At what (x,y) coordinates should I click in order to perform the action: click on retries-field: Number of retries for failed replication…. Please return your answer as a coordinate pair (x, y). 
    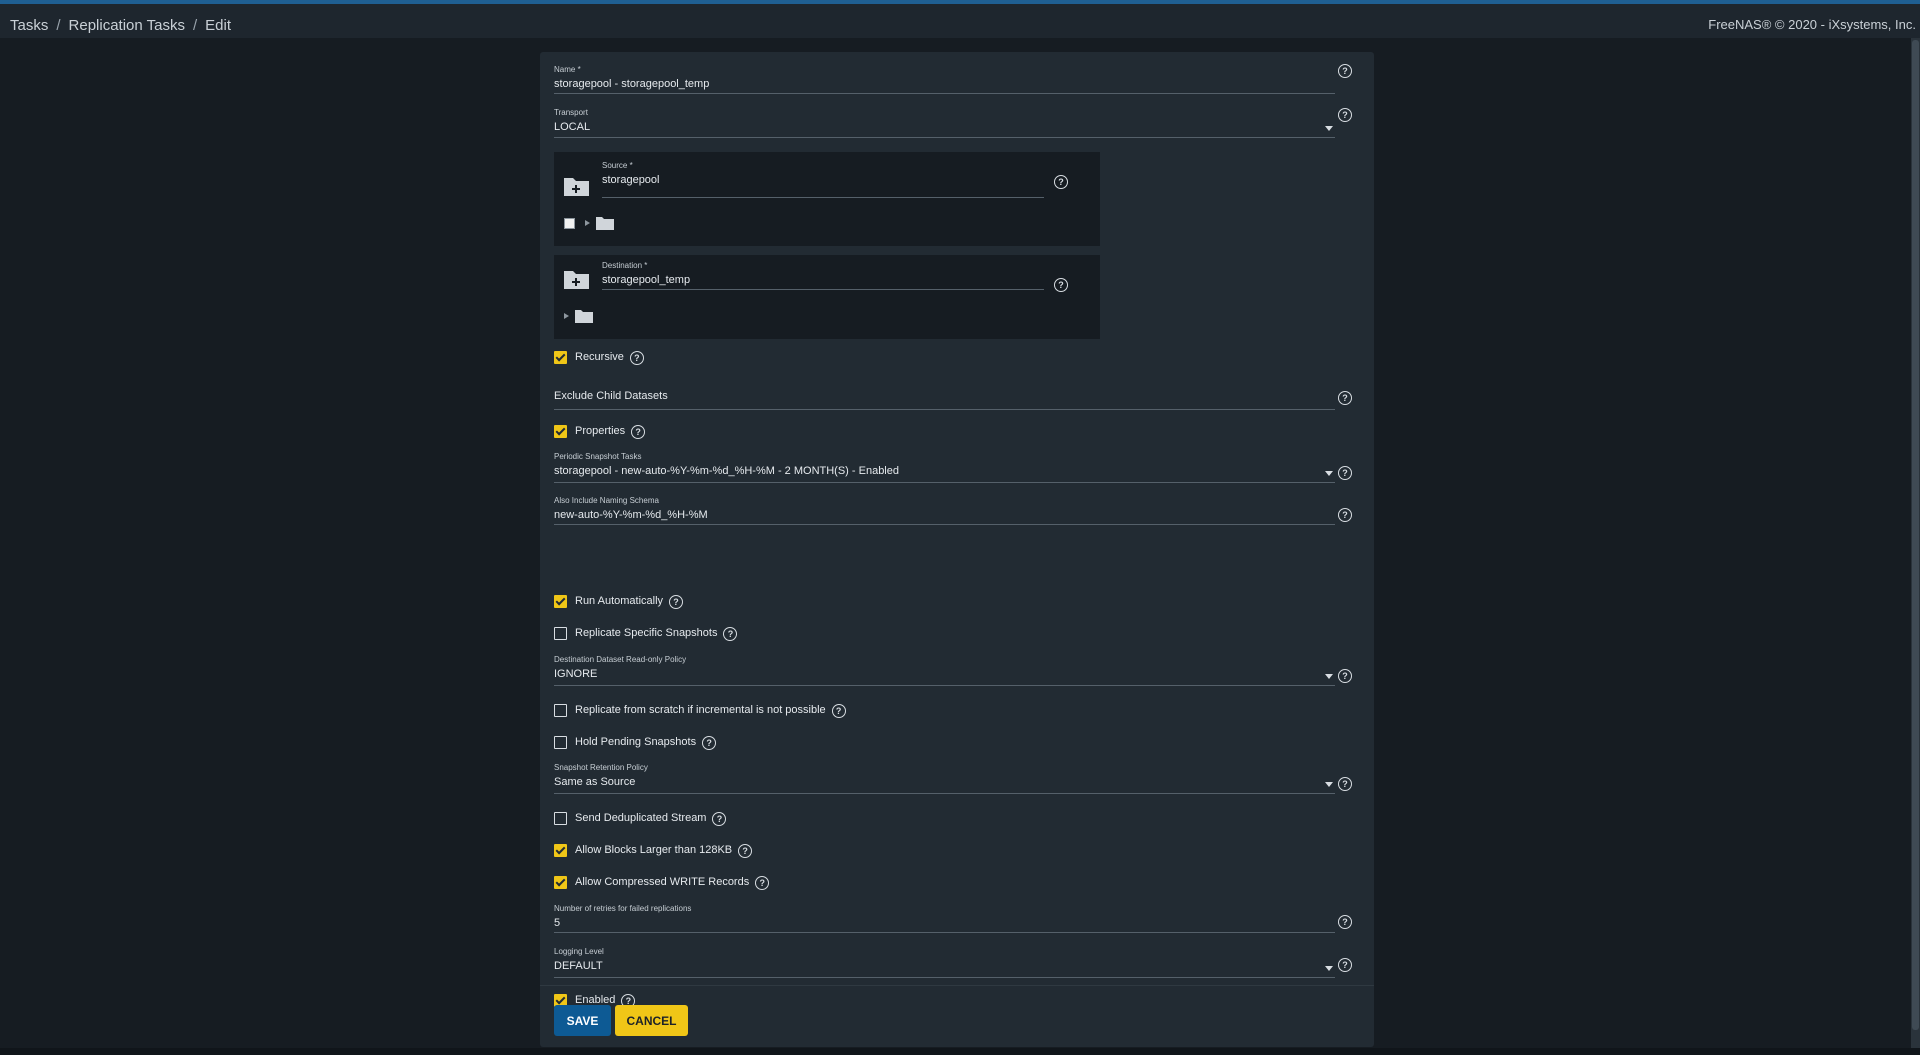
    Looking at the image, I should click on (944, 918).